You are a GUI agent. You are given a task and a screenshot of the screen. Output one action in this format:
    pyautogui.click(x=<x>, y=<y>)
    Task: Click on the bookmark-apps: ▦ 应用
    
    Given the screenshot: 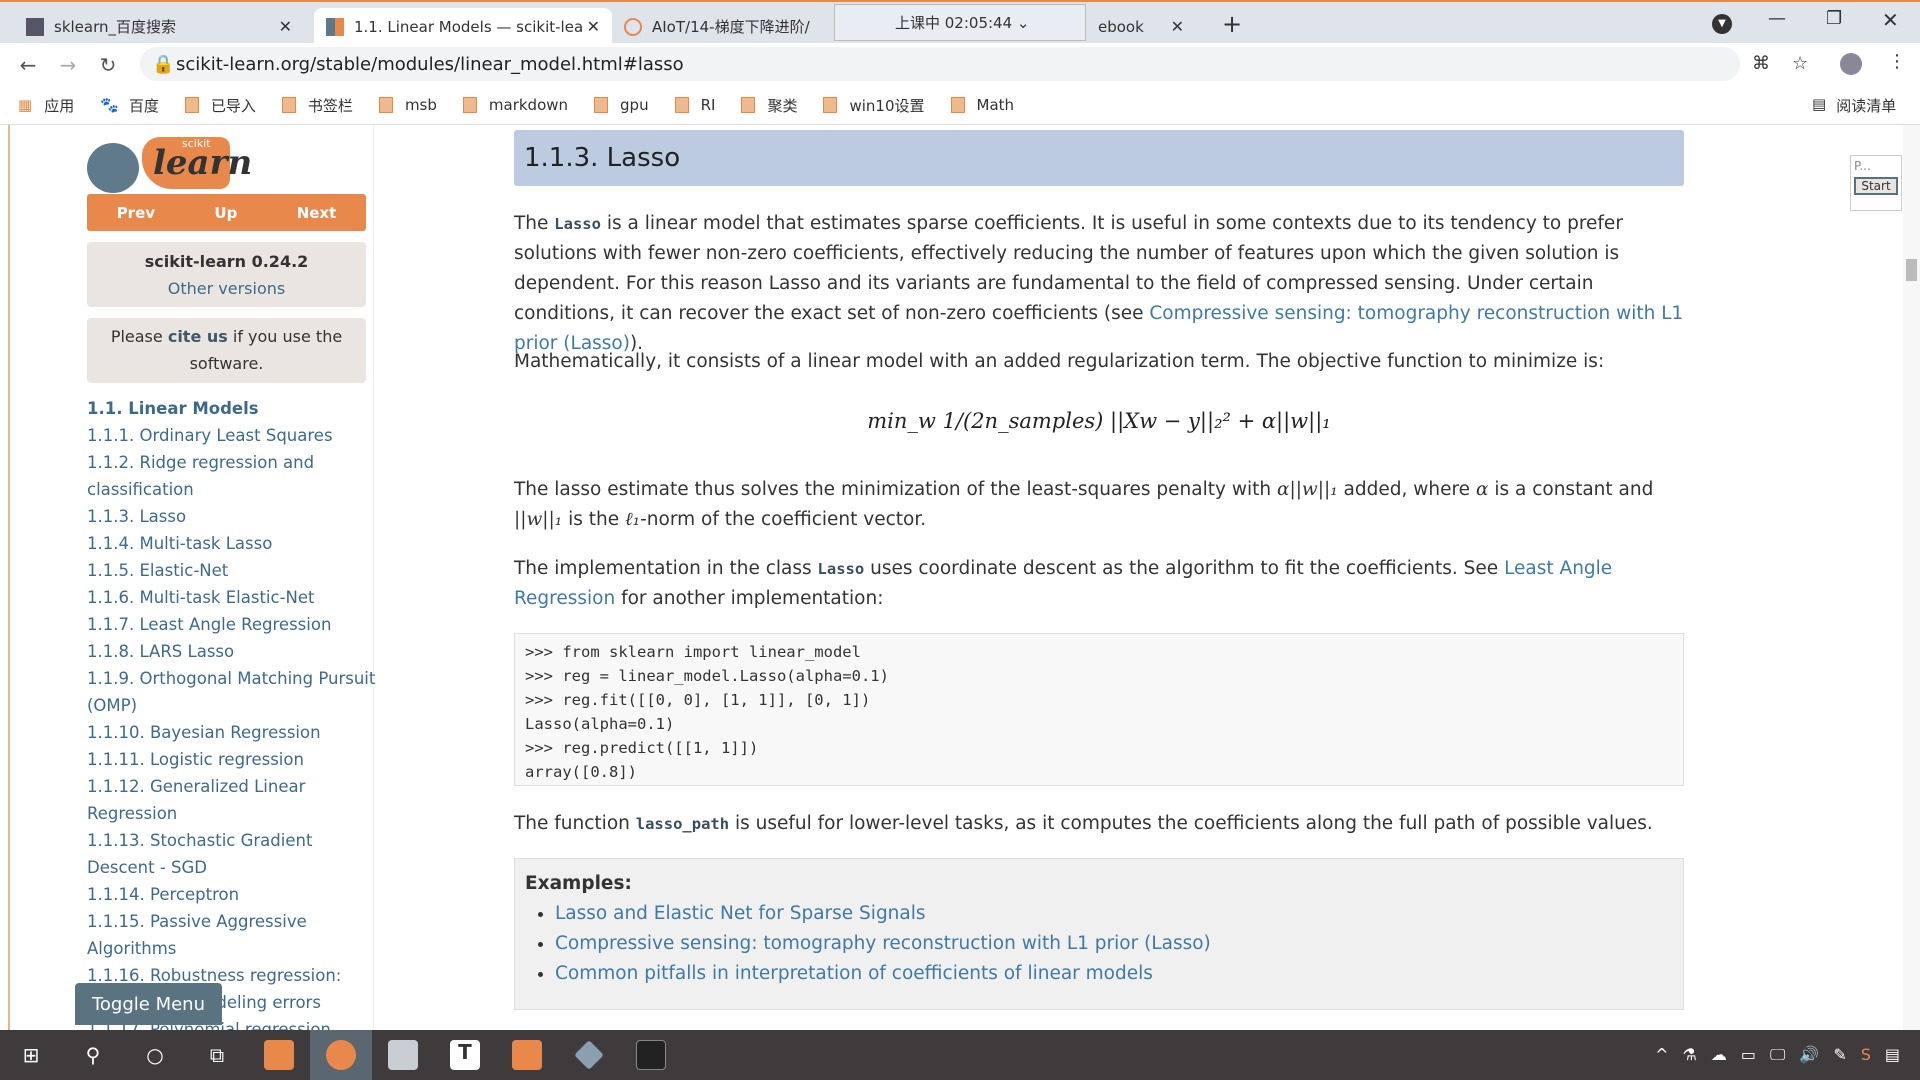 What is the action you would take?
    pyautogui.click(x=46, y=105)
    